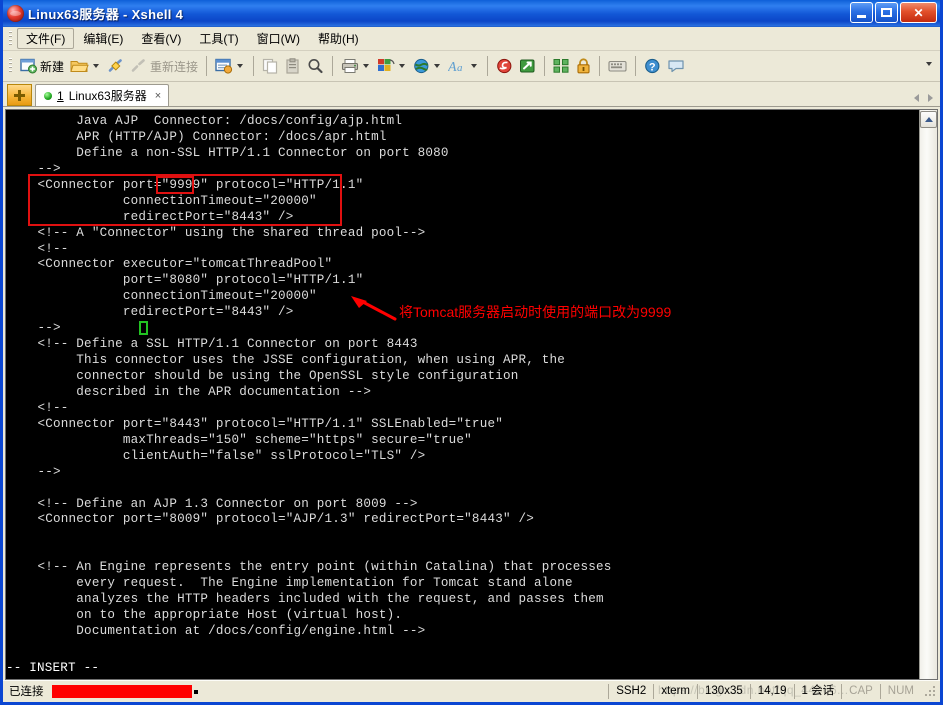 Image resolution: width=943 pixels, height=705 pixels. Describe the element at coordinates (617, 66) in the screenshot. I see `compose-bar-button` at that location.